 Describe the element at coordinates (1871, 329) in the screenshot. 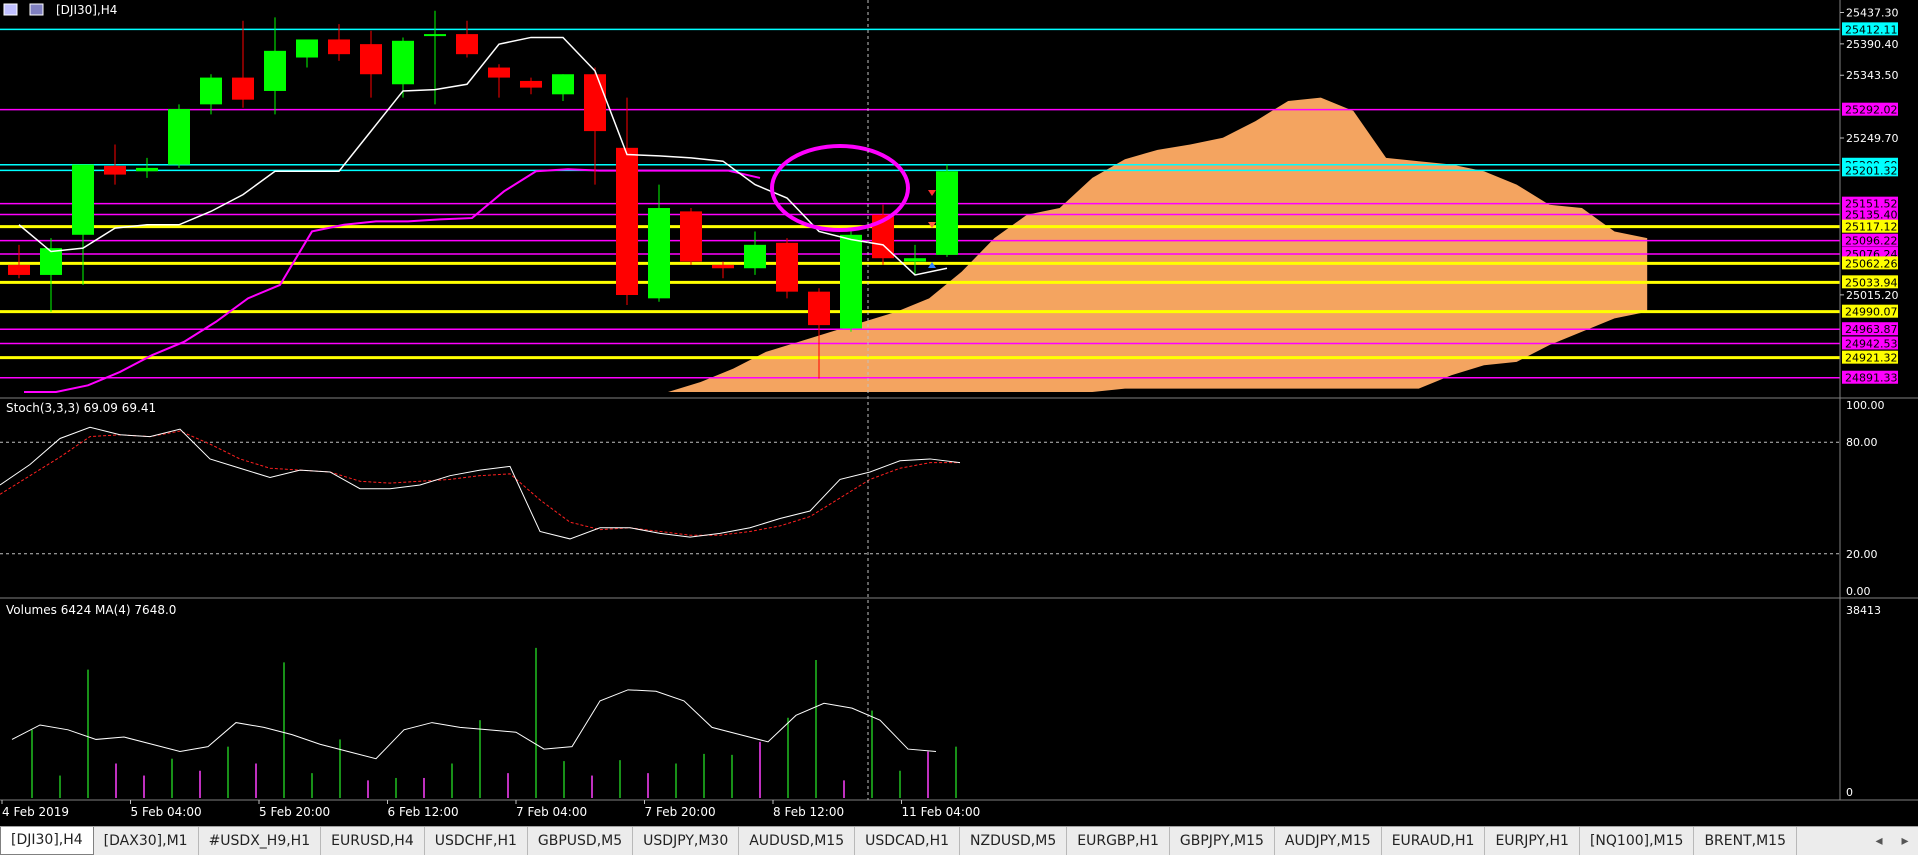

I see `level-label: 24963.87` at that location.